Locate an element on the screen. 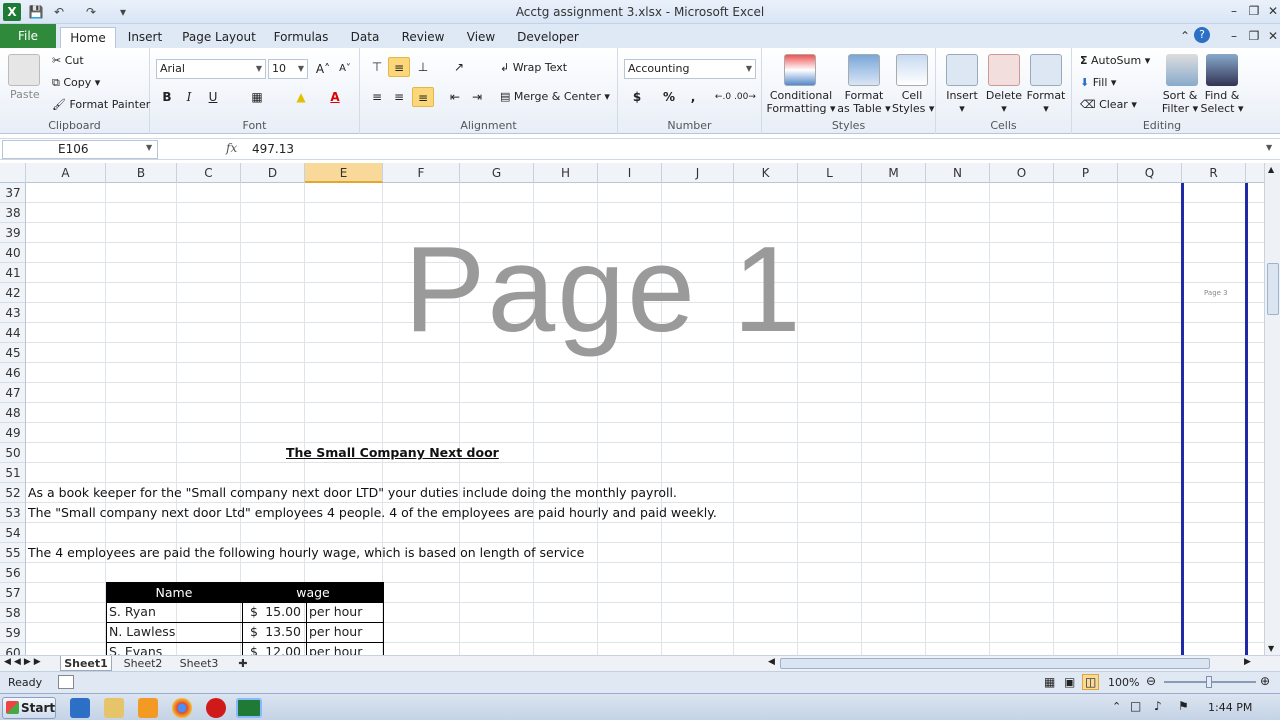 The image size is (1280, 720). macro-record-icon is located at coordinates (66, 682).